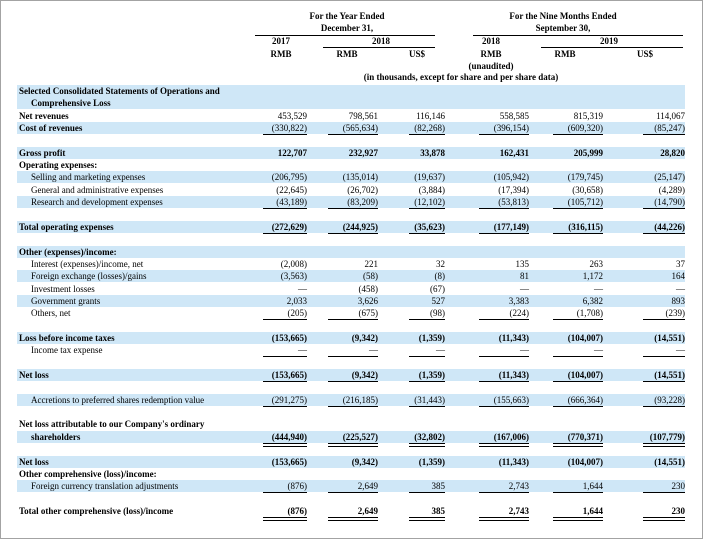 Image resolution: width=703 pixels, height=539 pixels. What do you see at coordinates (291, 202) in the screenshot?
I see `row-value: (43,189)` at bounding box center [291, 202].